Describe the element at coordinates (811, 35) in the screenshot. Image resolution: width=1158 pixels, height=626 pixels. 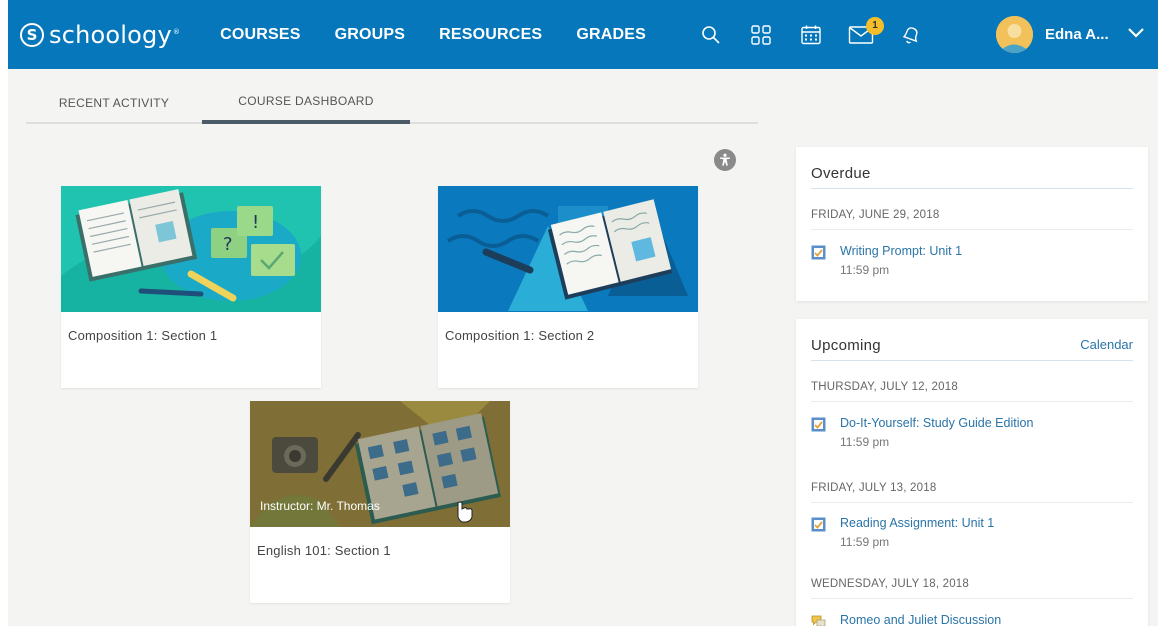
I see `calendar-icon` at that location.